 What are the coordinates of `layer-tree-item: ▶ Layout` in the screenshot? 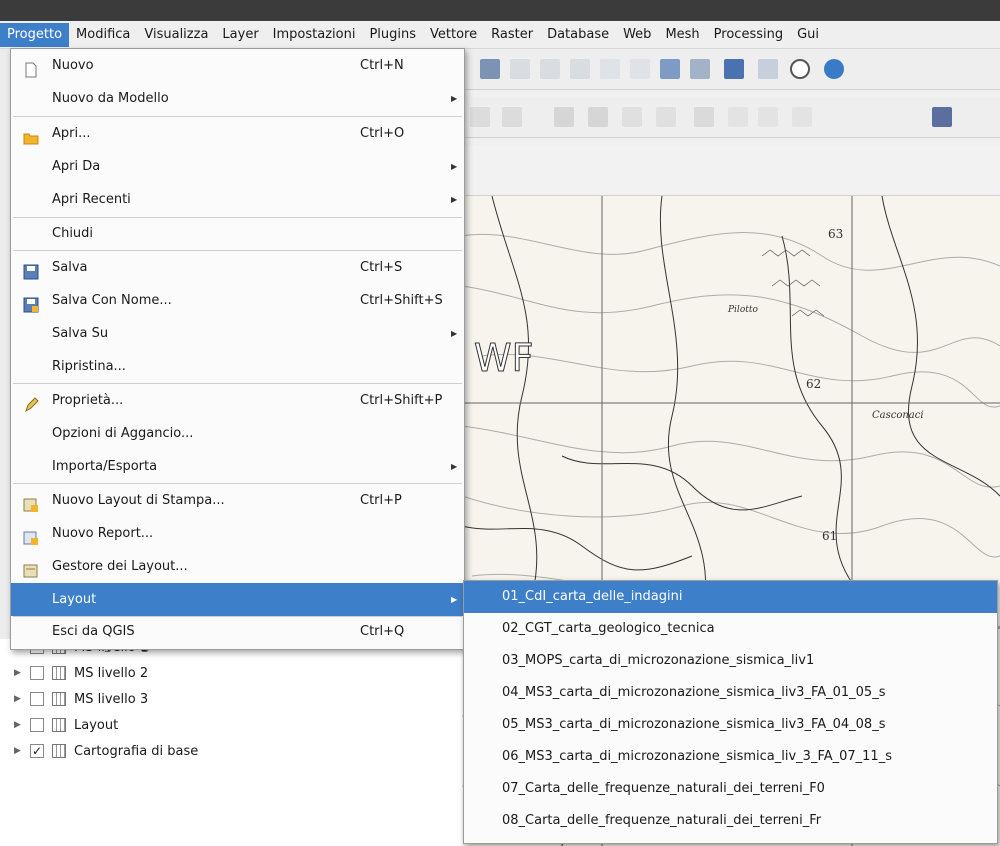 It's located at (106, 725).